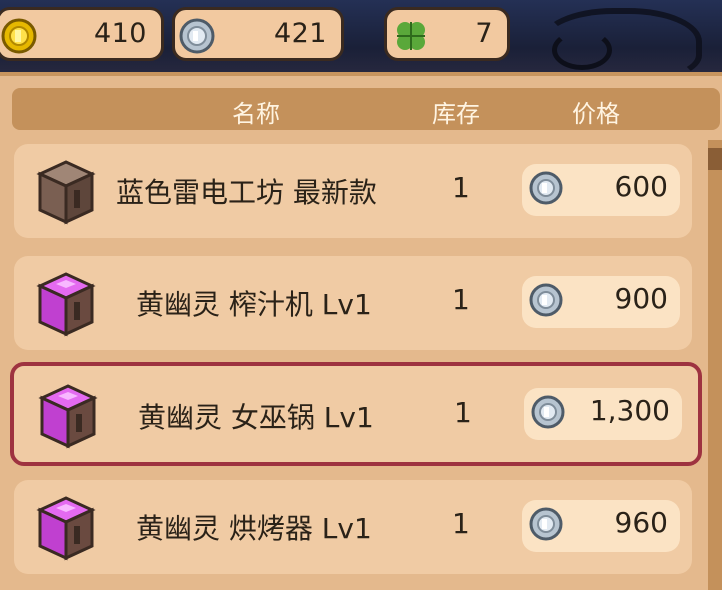 The width and height of the screenshot is (722, 590). I want to click on shop-item-row: 蓝色雷电工坊 最新款 1 600, so click(353, 191).